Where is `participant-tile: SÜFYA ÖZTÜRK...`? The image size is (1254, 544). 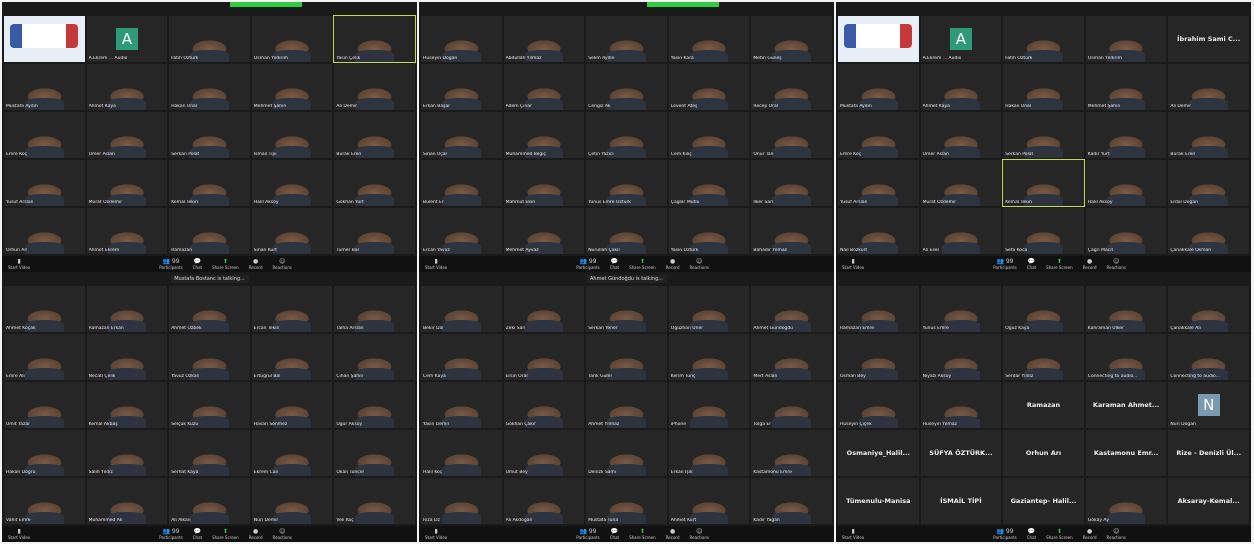 participant-tile: SÜFYA ÖZTÜRK... is located at coordinates (961, 453).